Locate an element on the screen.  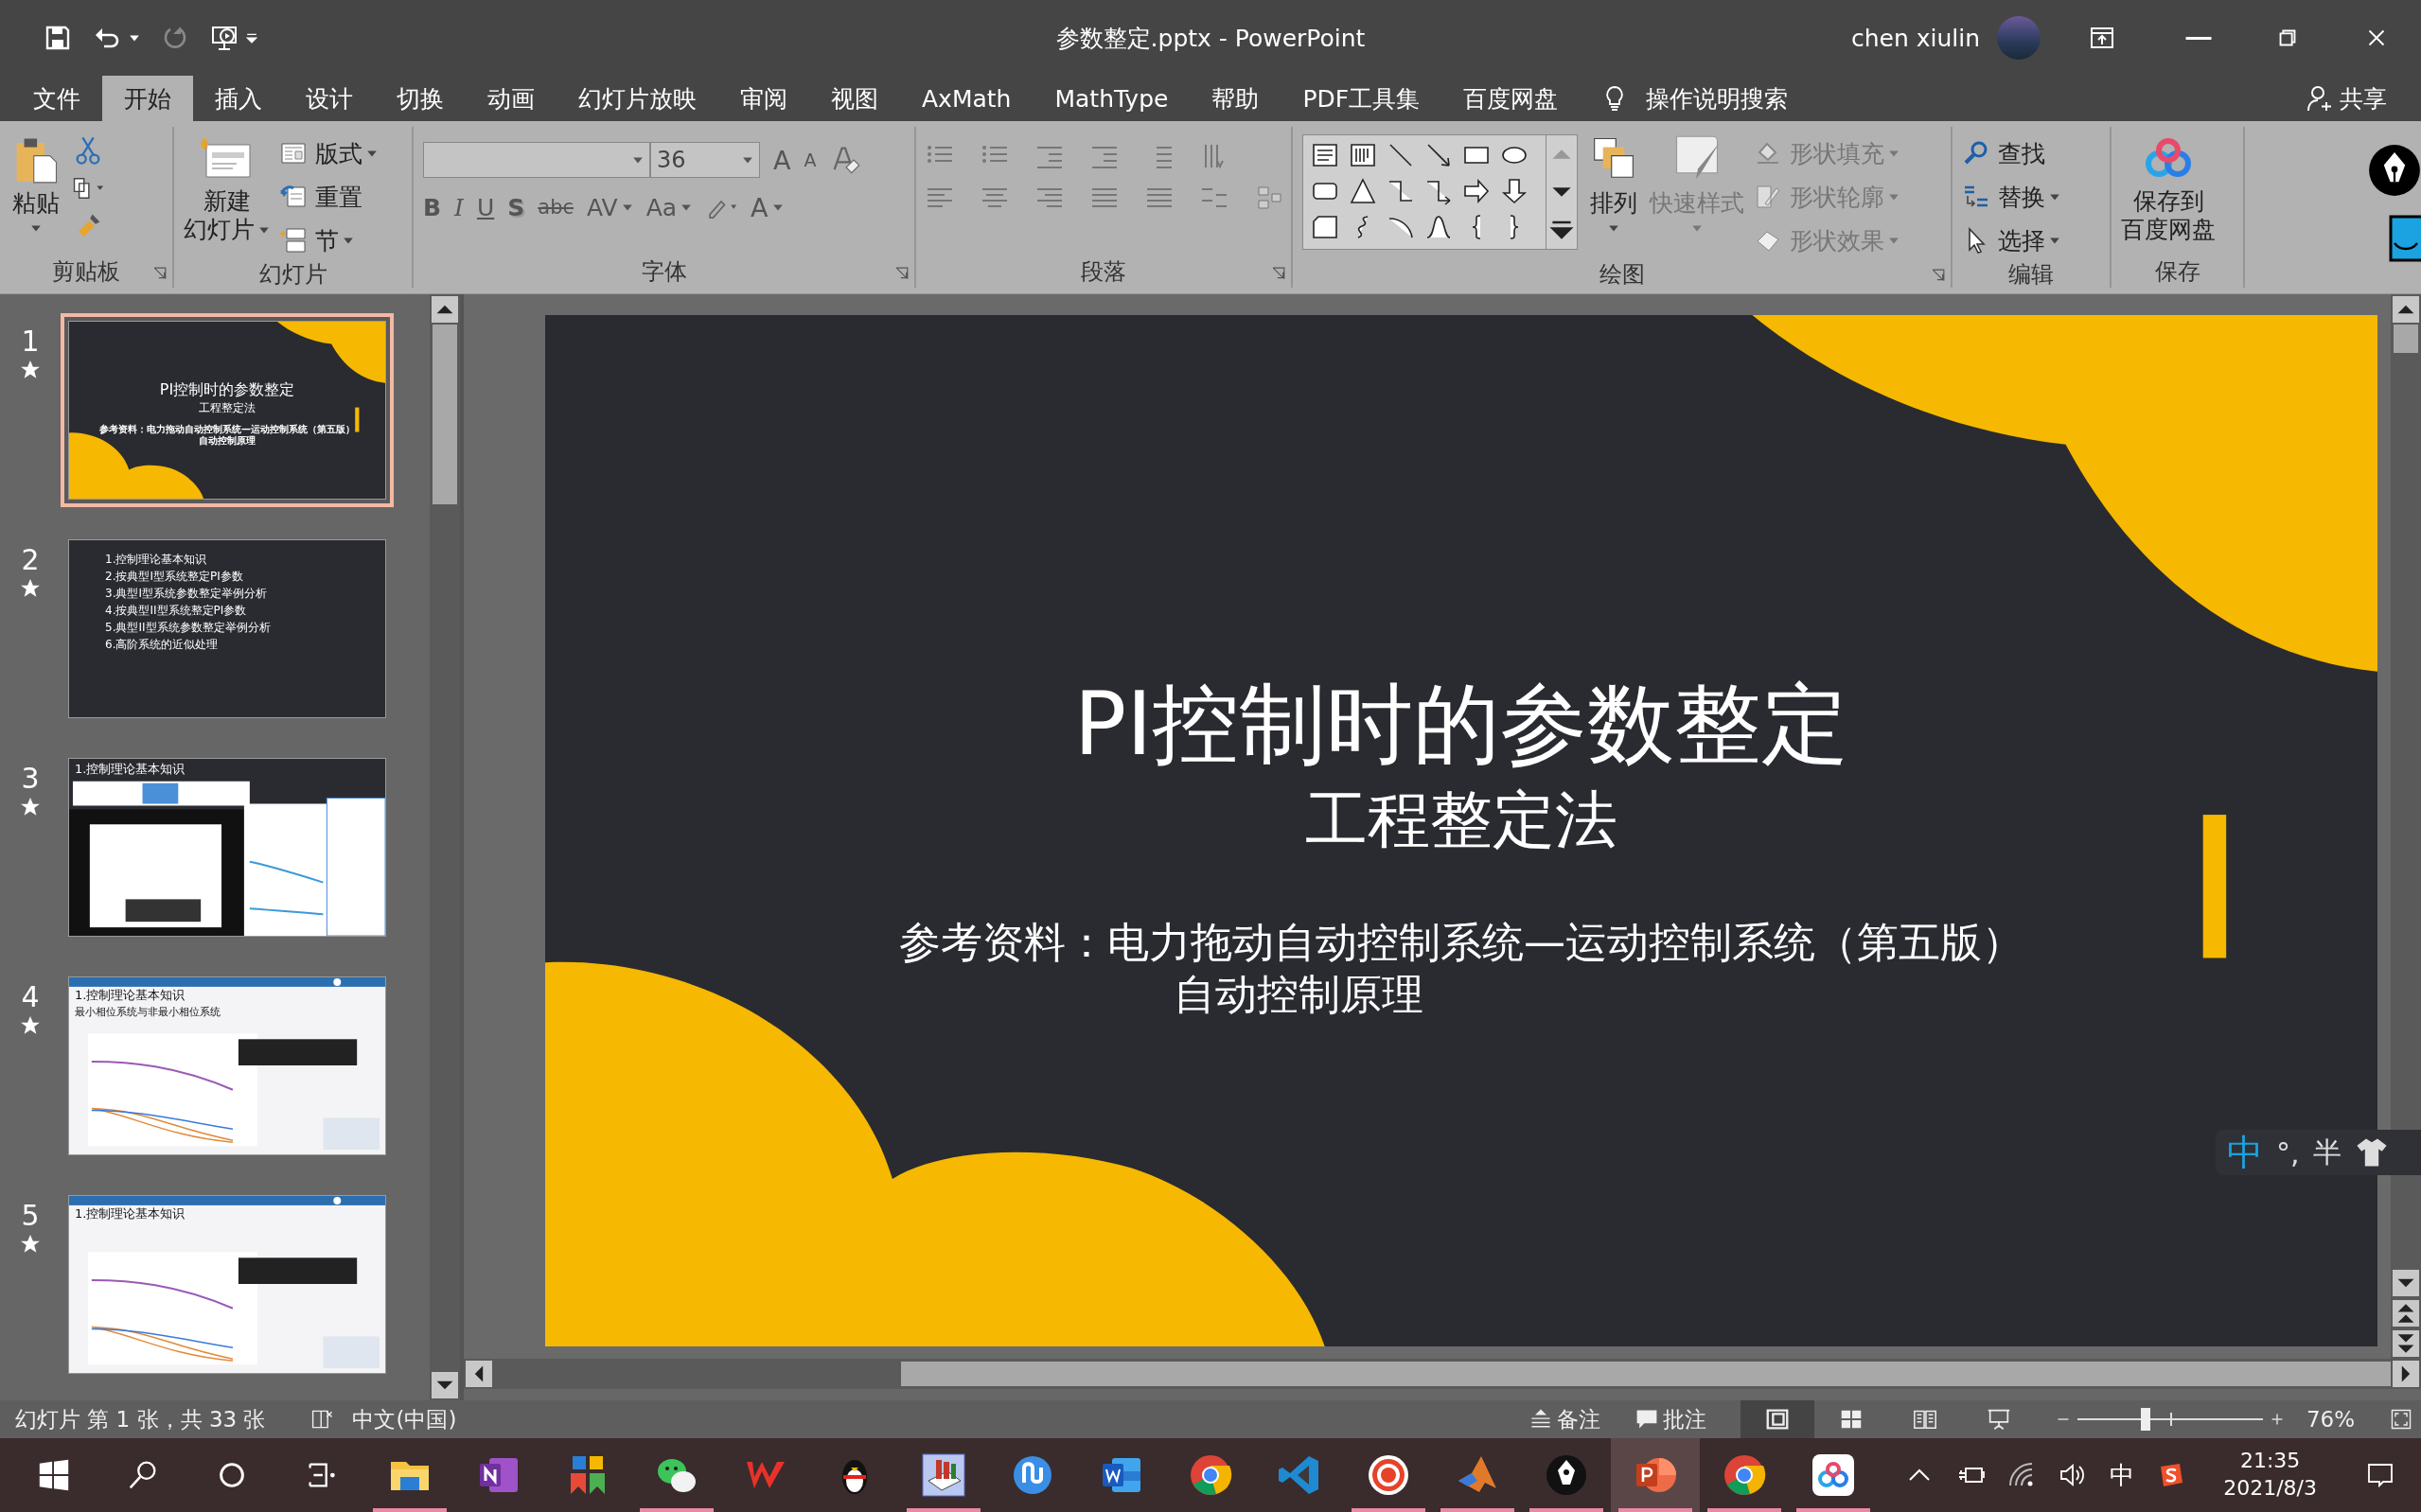
layout-button: 版式 is located at coordinates (328, 153).